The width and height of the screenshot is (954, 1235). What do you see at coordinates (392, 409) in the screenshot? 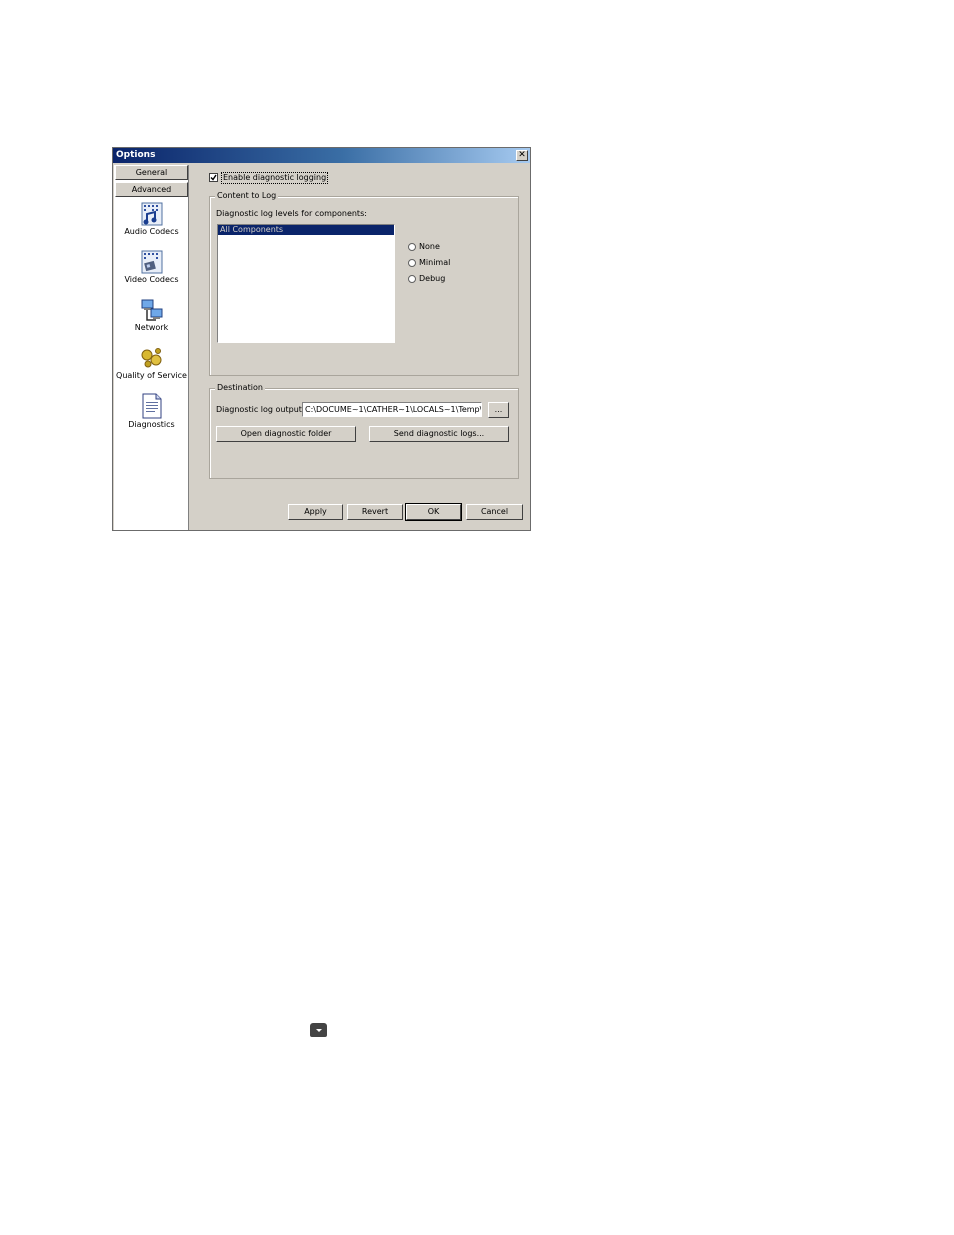
I see `log-output-input: C:\DOCUME~1\CATHER~1\LOCALS~1\Temp\Cisco` at bounding box center [392, 409].